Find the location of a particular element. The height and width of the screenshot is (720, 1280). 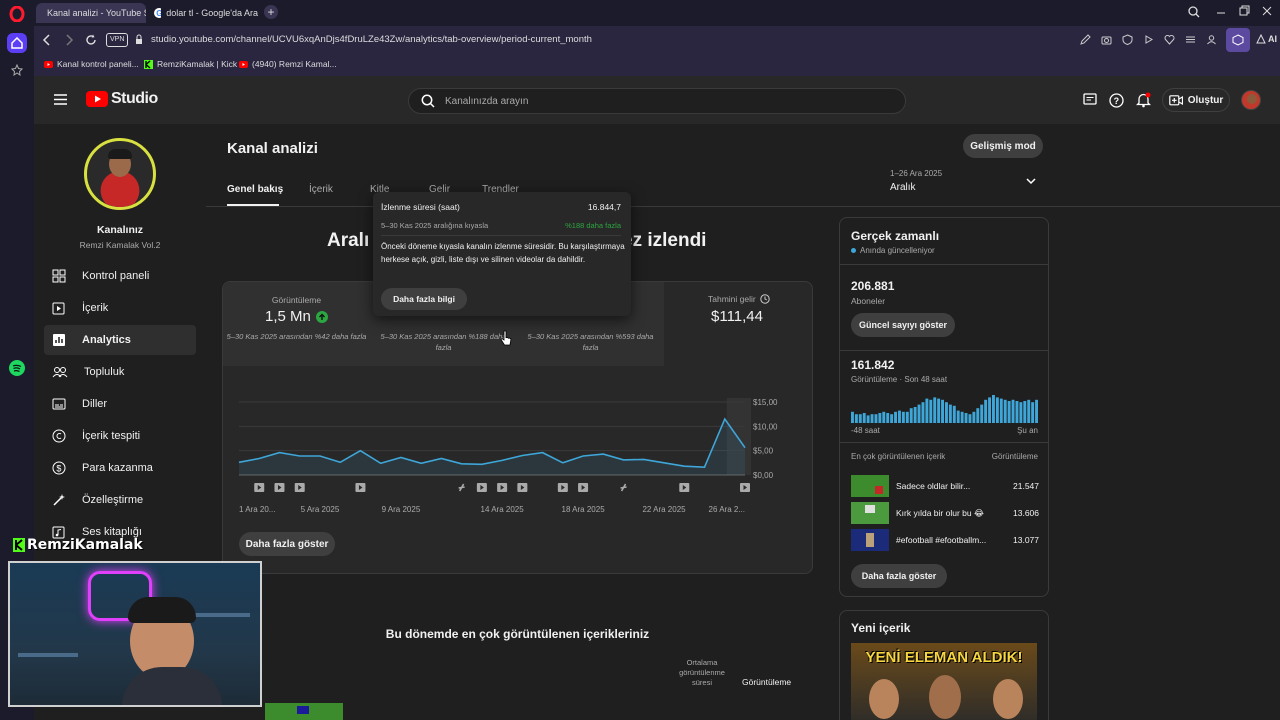

create-button: Oluştur is located at coordinates (1196, 100).